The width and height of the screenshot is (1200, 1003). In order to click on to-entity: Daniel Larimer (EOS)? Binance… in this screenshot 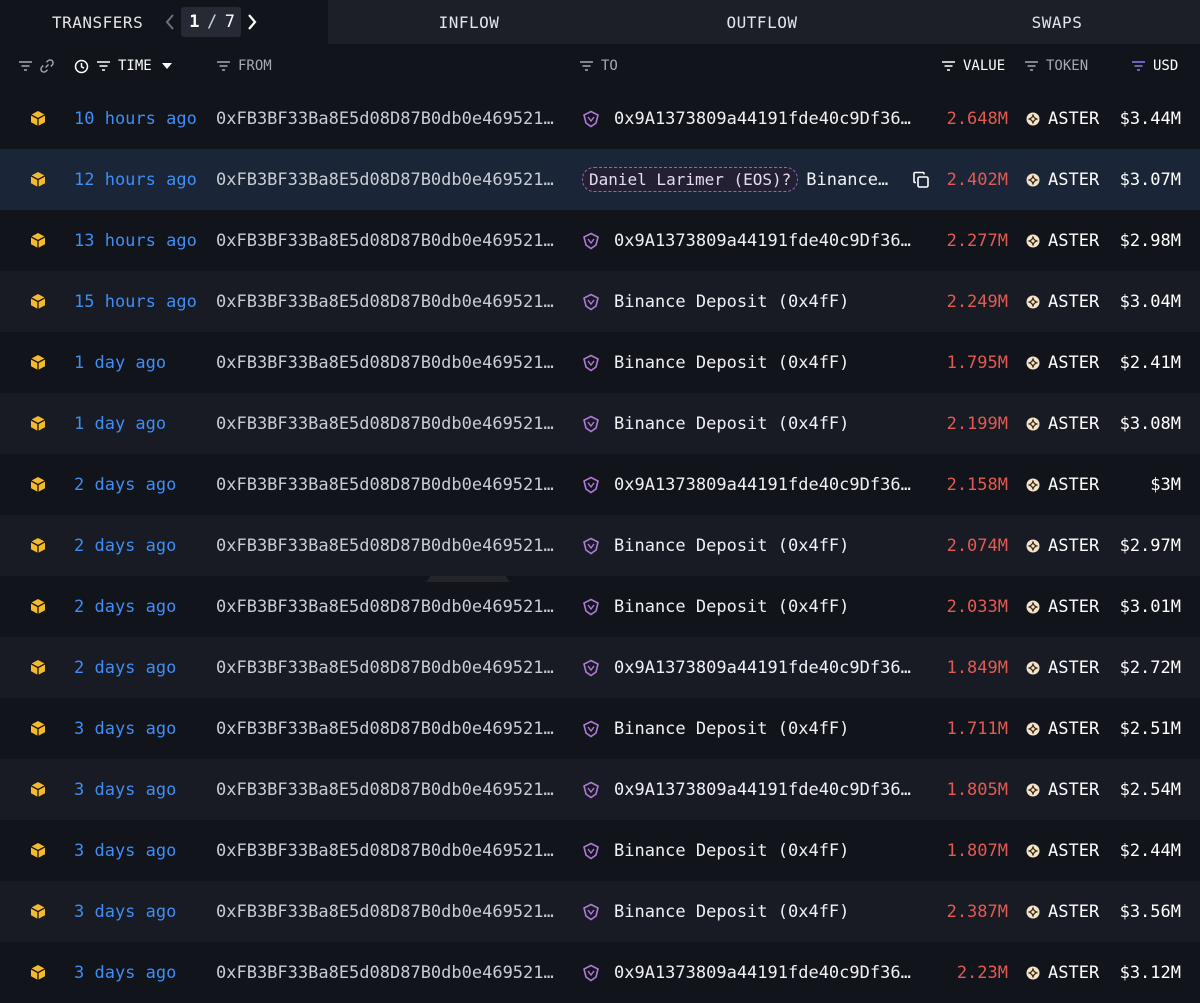, I will do `click(756, 179)`.